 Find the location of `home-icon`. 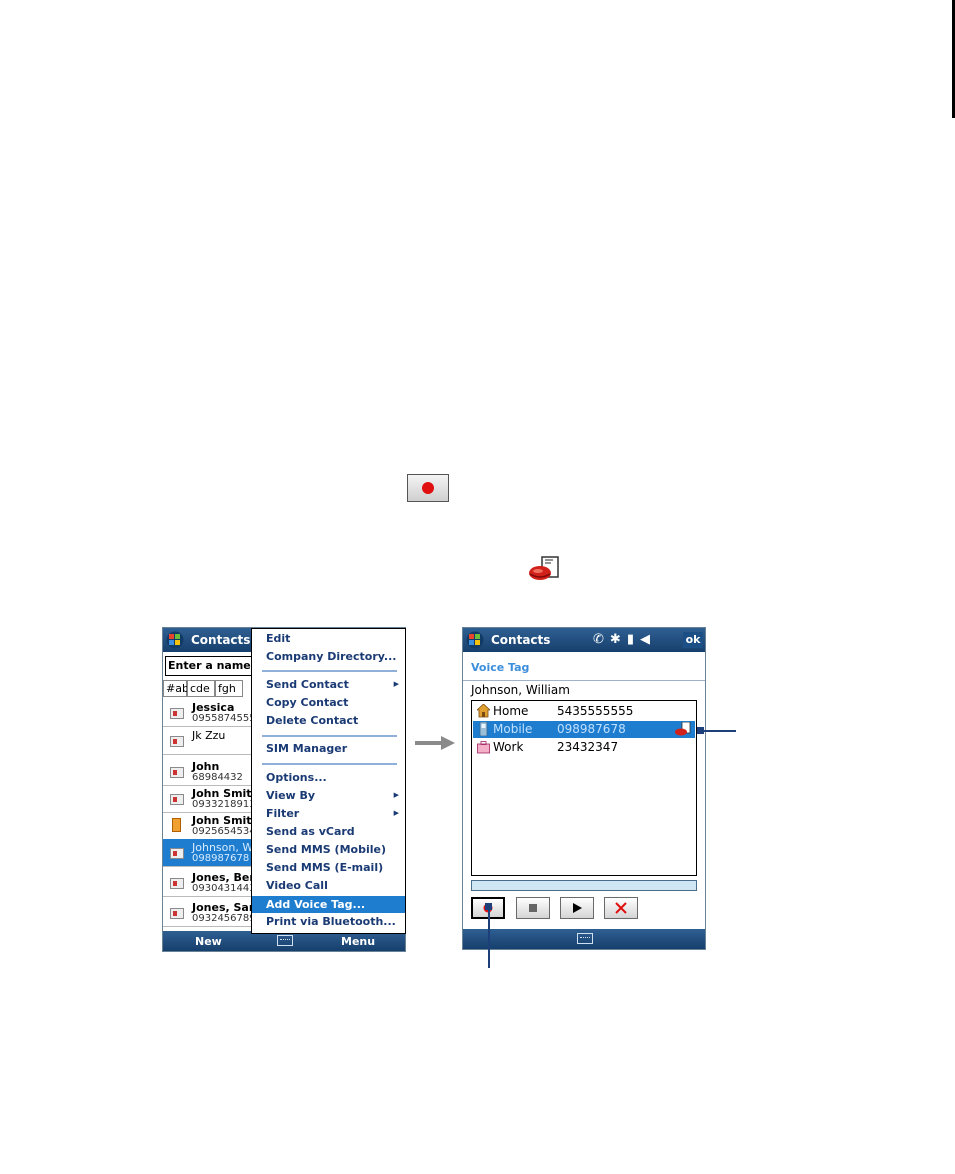

home-icon is located at coordinates (483, 711).